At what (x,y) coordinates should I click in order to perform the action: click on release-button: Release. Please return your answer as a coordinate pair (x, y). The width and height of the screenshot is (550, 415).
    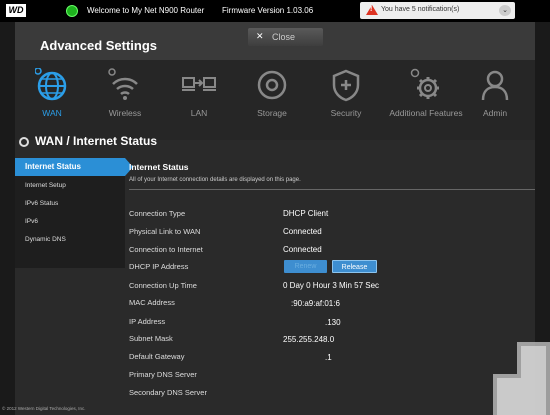
    Looking at the image, I should click on (354, 266).